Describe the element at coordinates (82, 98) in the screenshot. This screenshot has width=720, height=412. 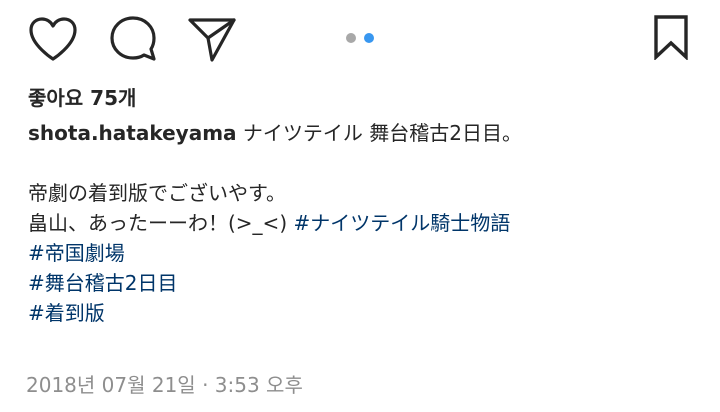
I see `likes-count: 좋아요 75개` at that location.